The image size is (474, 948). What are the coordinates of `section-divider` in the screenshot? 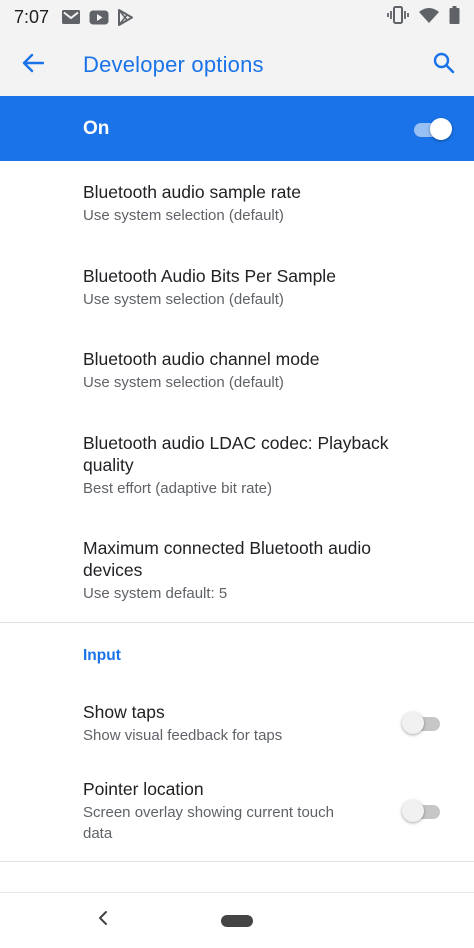 It's located at (237, 861).